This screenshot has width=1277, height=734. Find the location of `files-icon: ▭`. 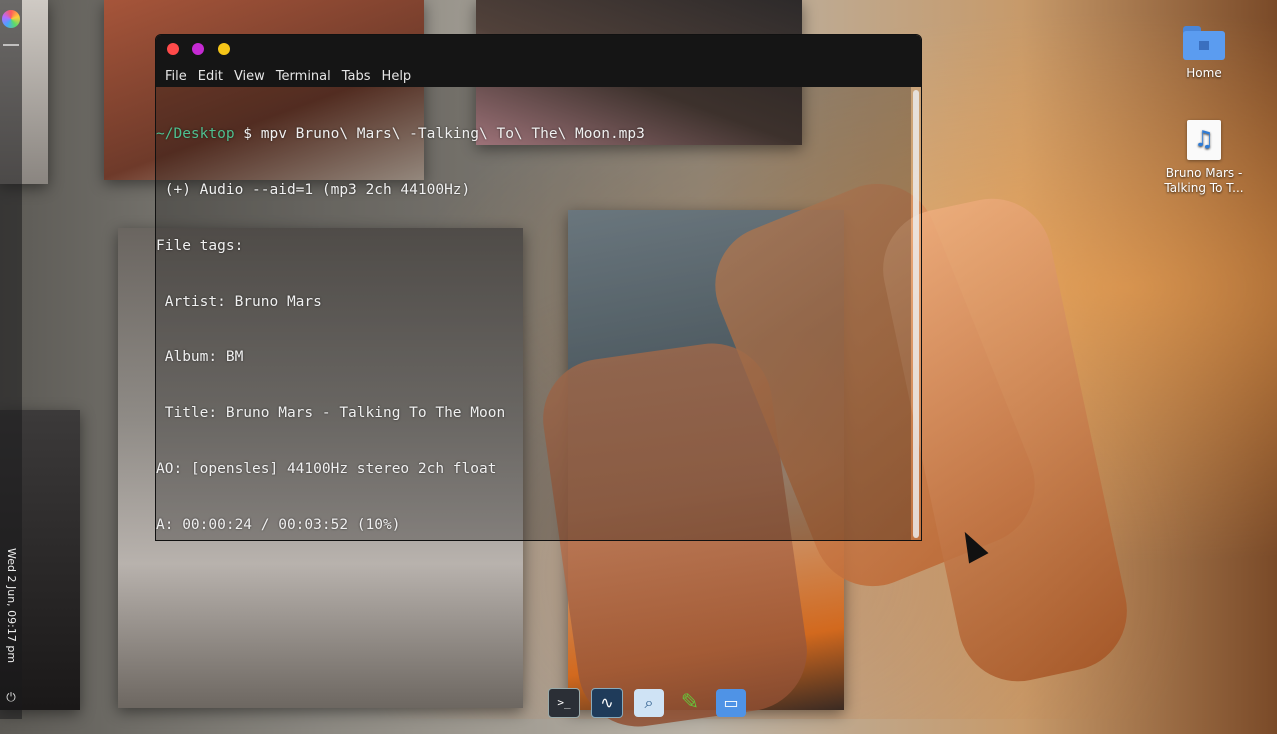

files-icon: ▭ is located at coordinates (731, 702).